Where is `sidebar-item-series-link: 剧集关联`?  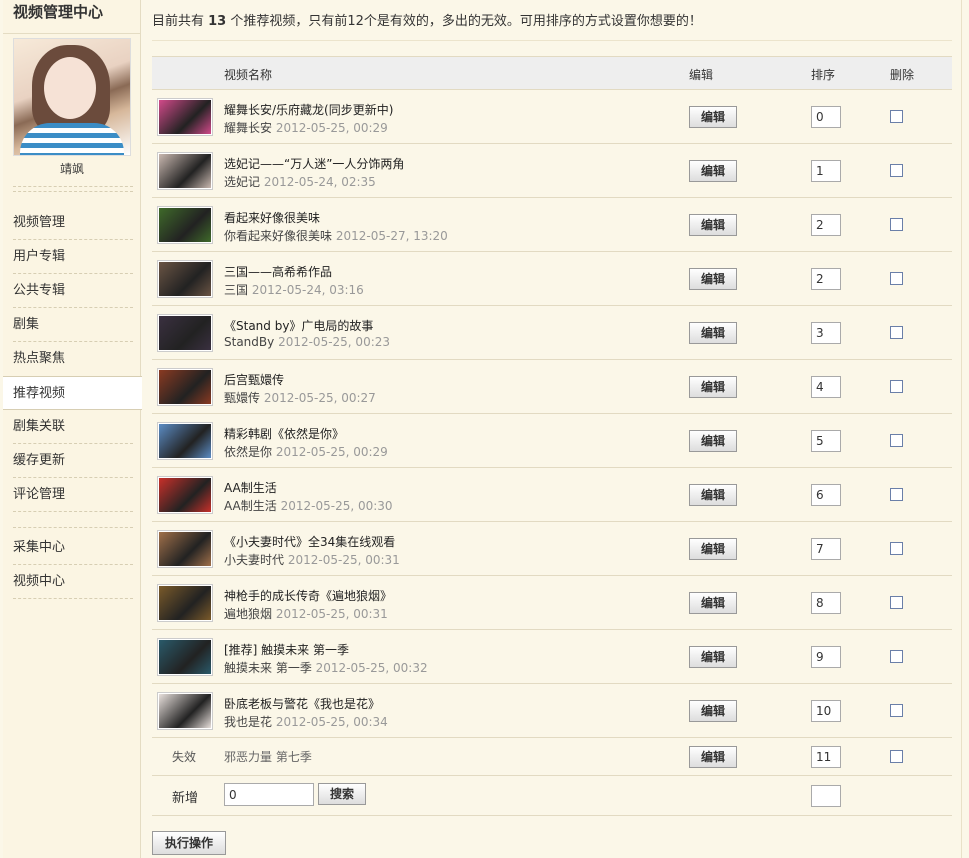
sidebar-item-series-link: 剧集关联 is located at coordinates (72, 427).